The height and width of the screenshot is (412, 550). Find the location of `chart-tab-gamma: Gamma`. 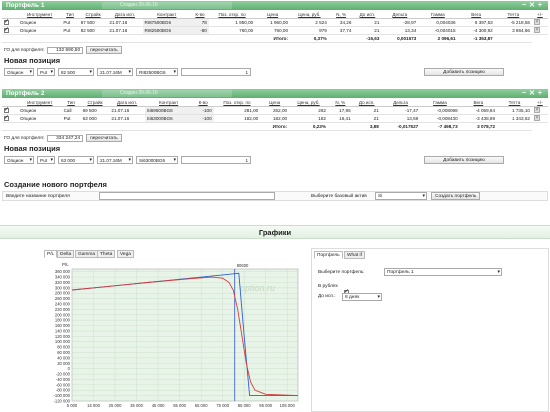

chart-tab-gamma: Gamma is located at coordinates (87, 254).